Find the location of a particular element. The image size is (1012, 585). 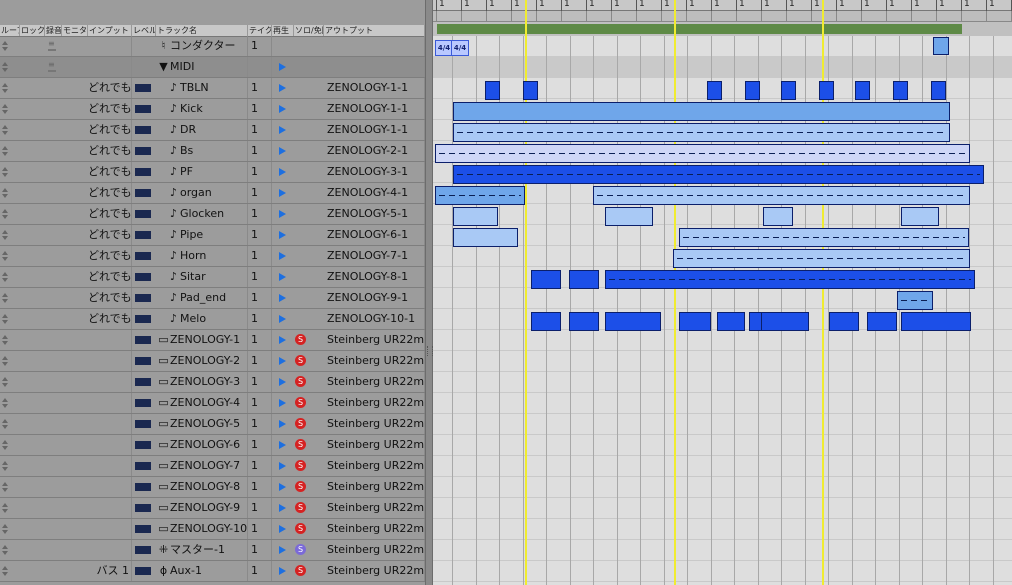

timeline-ruler: 111111111111111111111111 is located at coordinates (722, 5).